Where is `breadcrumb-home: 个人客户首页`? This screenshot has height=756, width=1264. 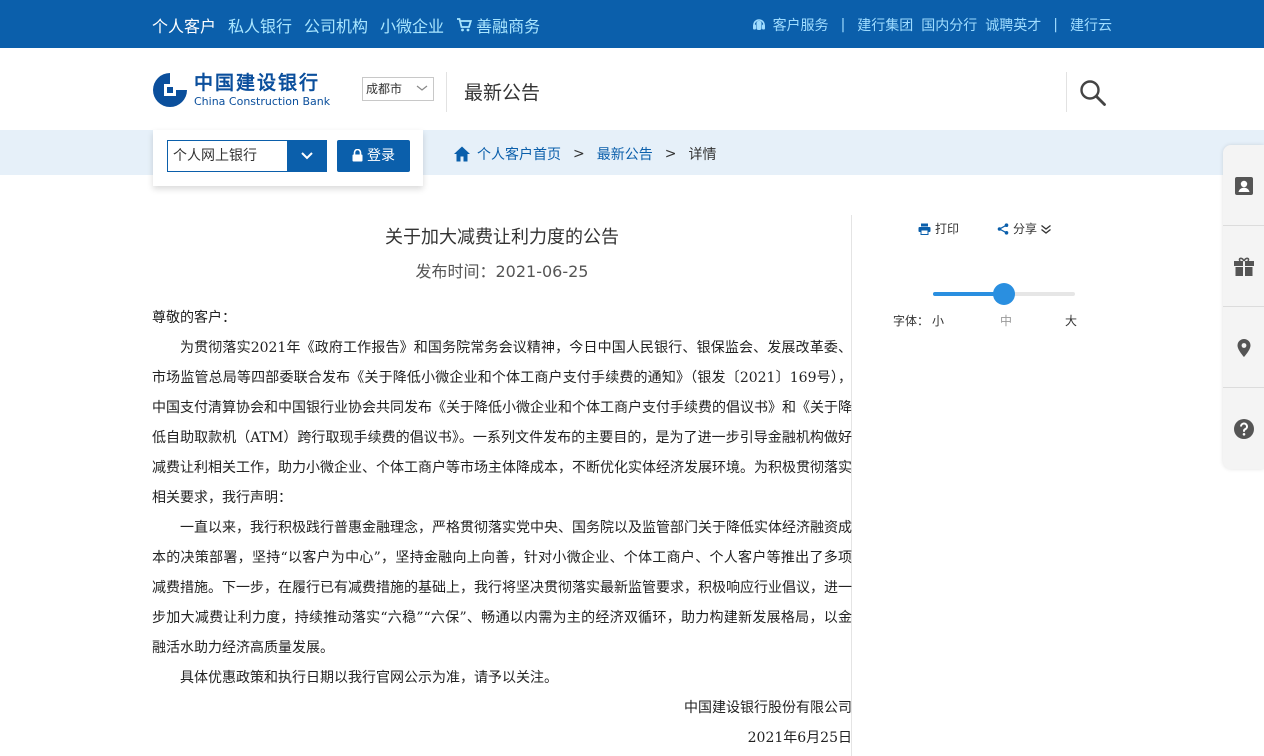
breadcrumb-home: 个人客户首页 is located at coordinates (519, 154).